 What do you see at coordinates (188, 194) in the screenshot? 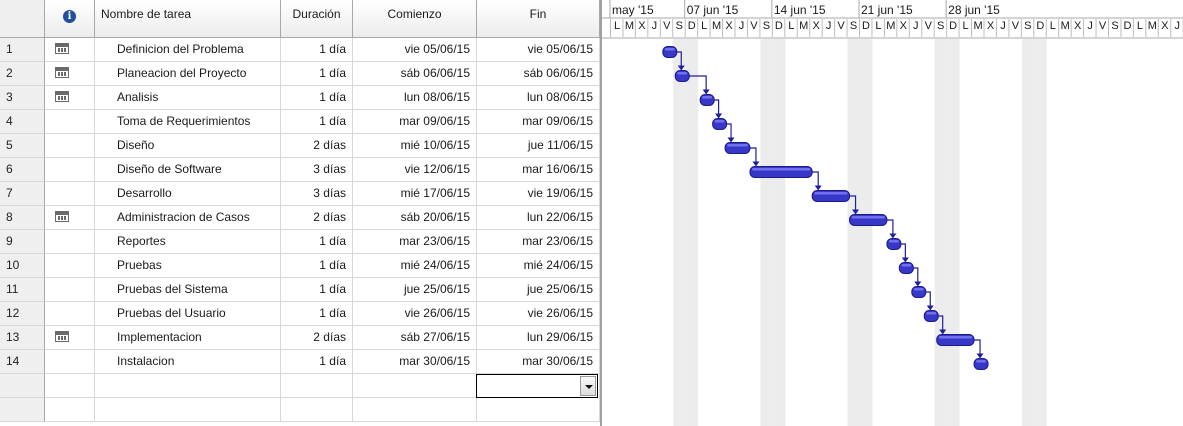
I see `task-name-cell: Desarrollo` at bounding box center [188, 194].